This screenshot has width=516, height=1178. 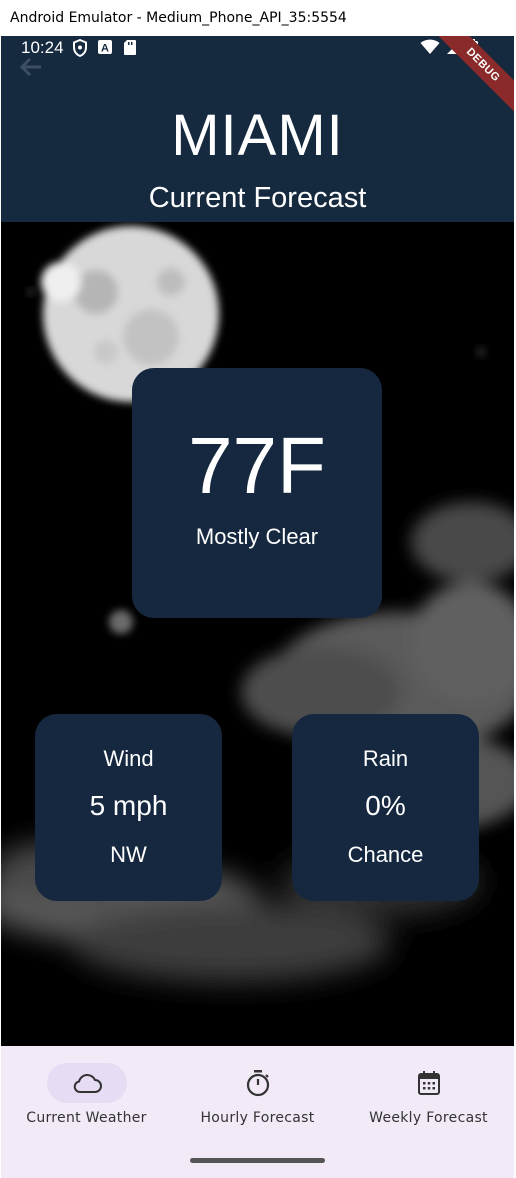 I want to click on status-icons-left: A, so click(x=105, y=48).